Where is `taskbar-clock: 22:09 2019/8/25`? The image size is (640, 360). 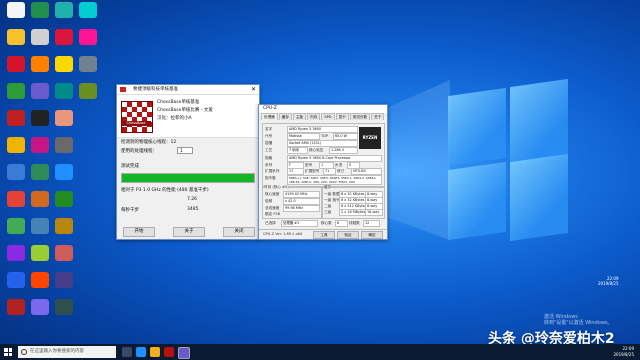
taskbar-clock: 22:09 2019/8/25 is located at coordinates (623, 352).